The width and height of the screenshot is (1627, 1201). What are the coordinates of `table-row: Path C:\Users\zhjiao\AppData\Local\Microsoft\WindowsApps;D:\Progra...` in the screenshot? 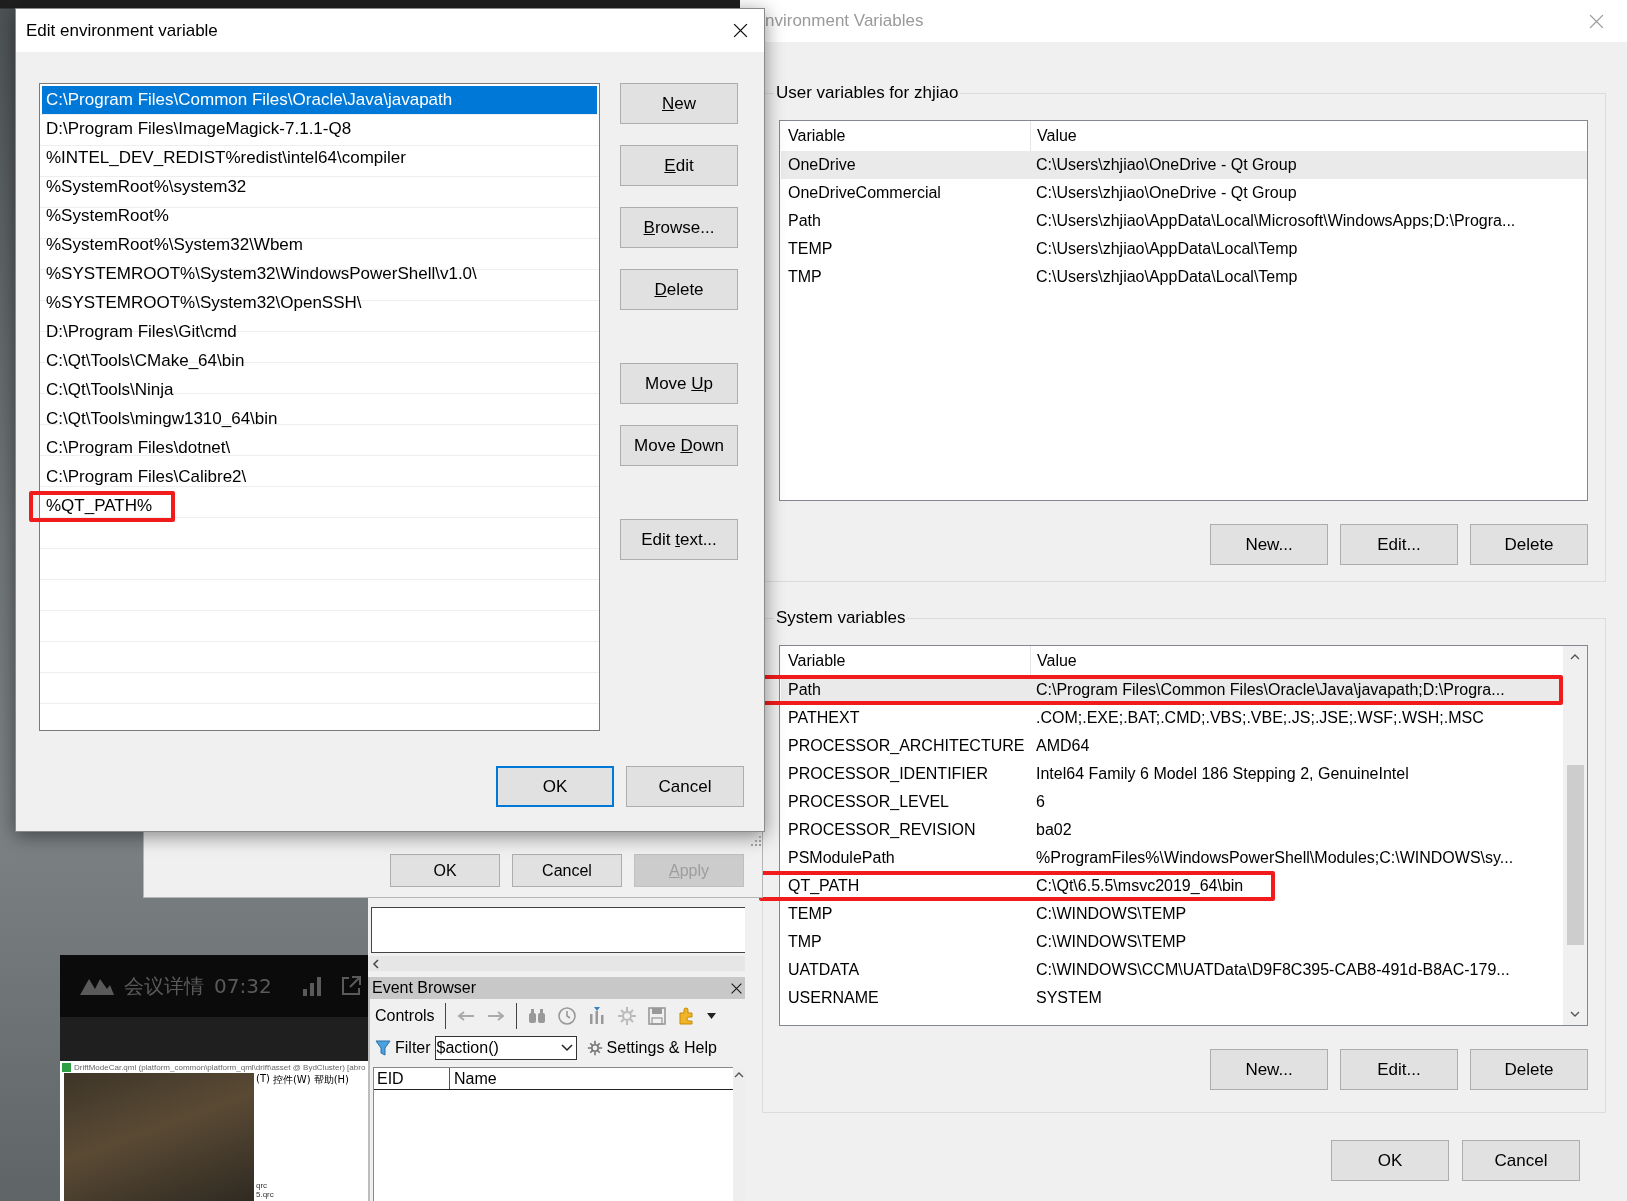 It's located at (1184, 221).